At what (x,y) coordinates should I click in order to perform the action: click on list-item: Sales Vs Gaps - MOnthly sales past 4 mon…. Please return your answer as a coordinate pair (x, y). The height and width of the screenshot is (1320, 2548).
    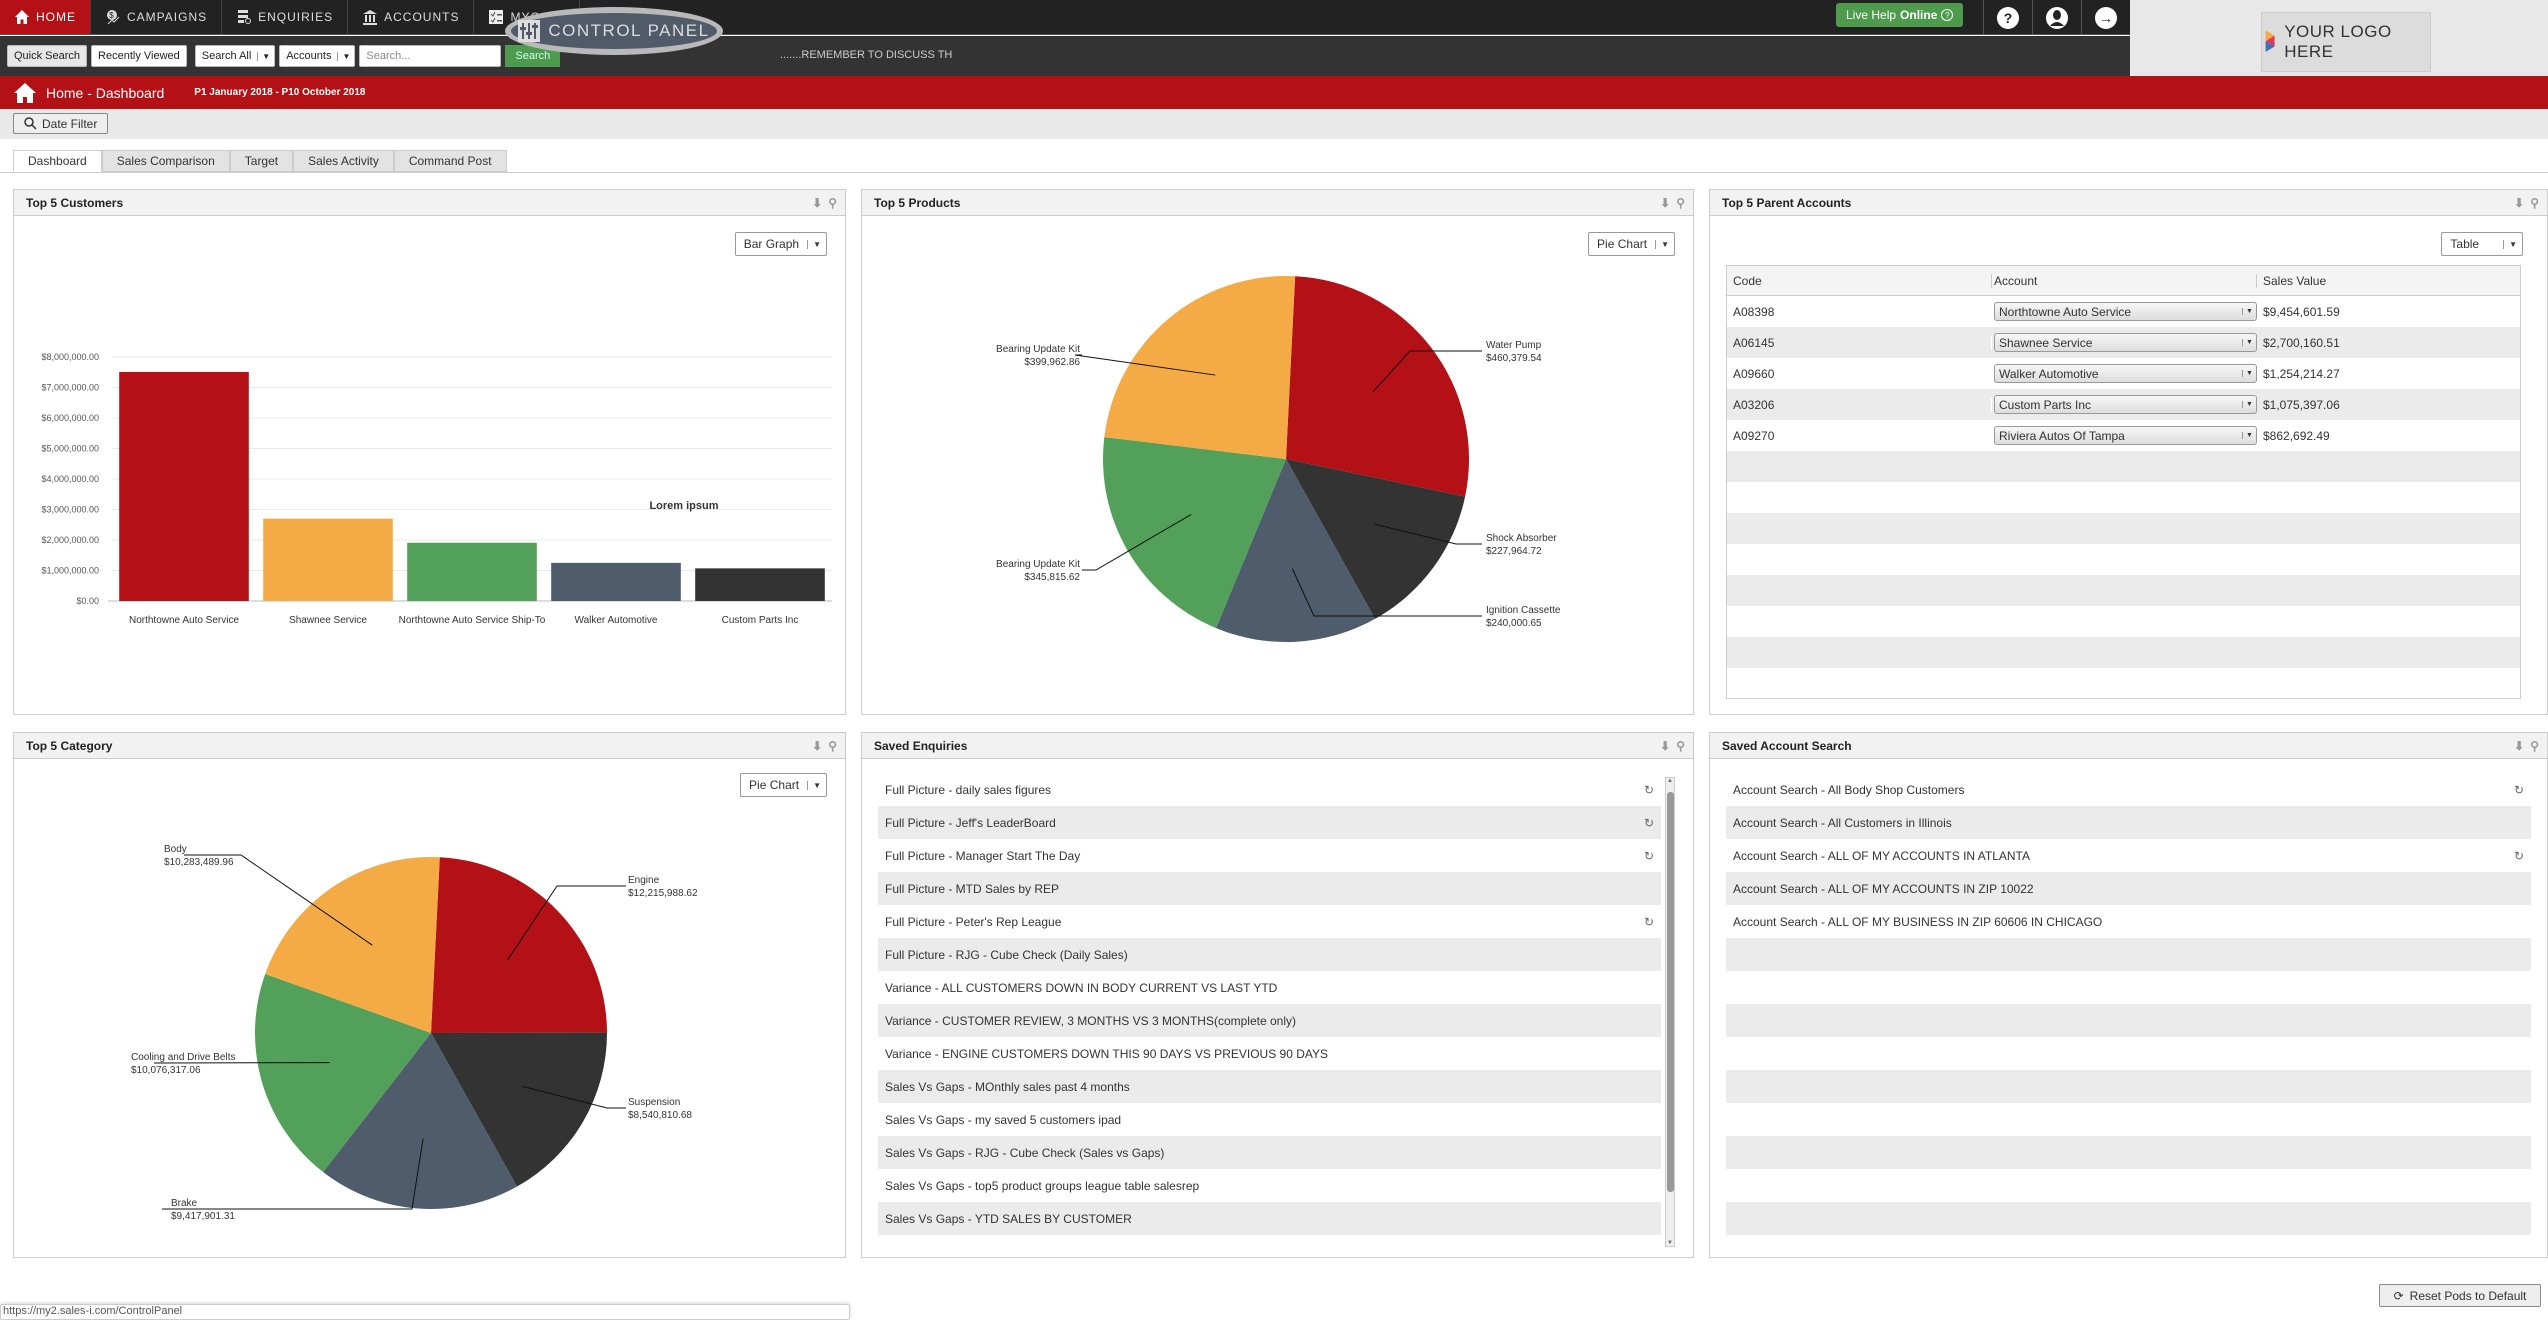
    Looking at the image, I should click on (1269, 1086).